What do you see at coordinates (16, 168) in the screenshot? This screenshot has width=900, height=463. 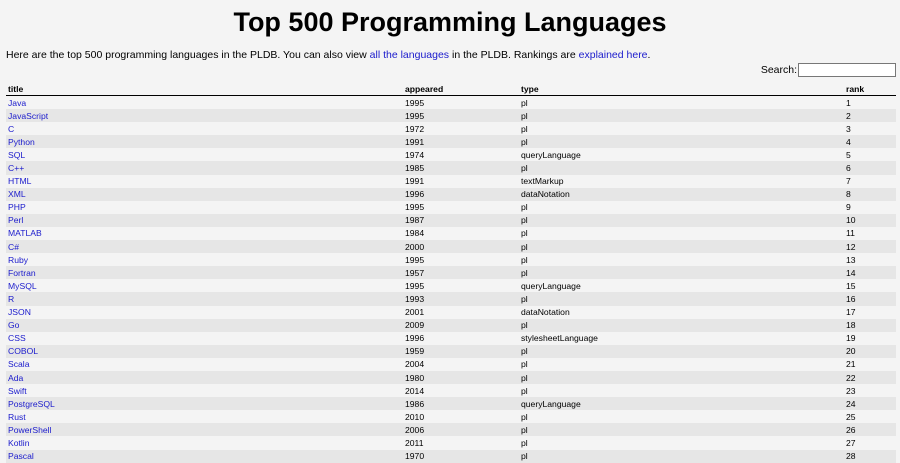 I see `language-link: C++` at bounding box center [16, 168].